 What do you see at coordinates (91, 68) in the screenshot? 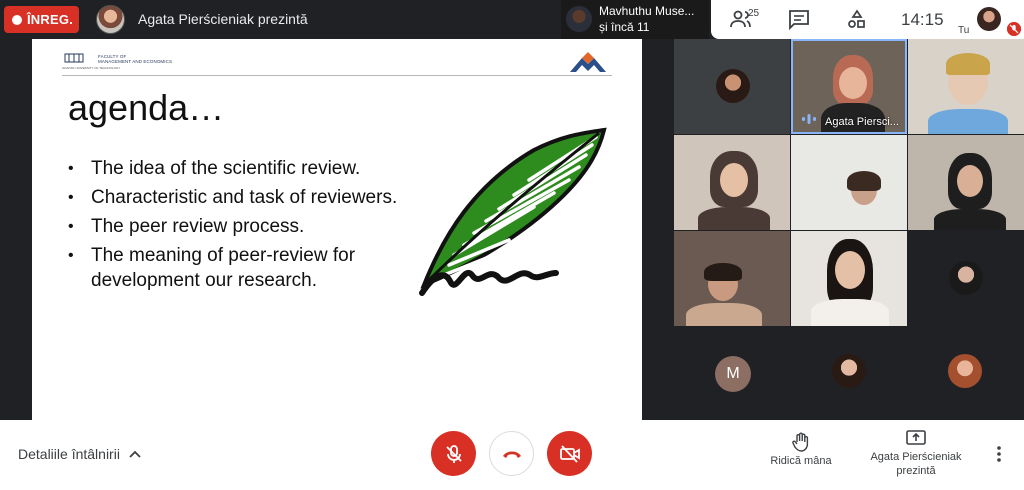
I see `university-name: GDANSK UNIVERSITY OF TECHNOLOGY` at bounding box center [91, 68].